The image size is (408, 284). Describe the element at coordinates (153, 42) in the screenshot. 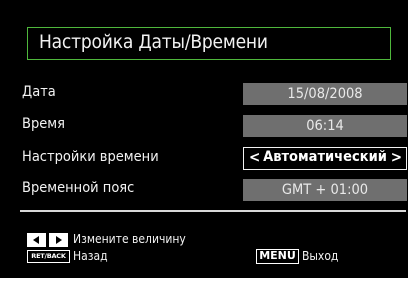

I see `page-title: Настройка Даты/Времени` at that location.